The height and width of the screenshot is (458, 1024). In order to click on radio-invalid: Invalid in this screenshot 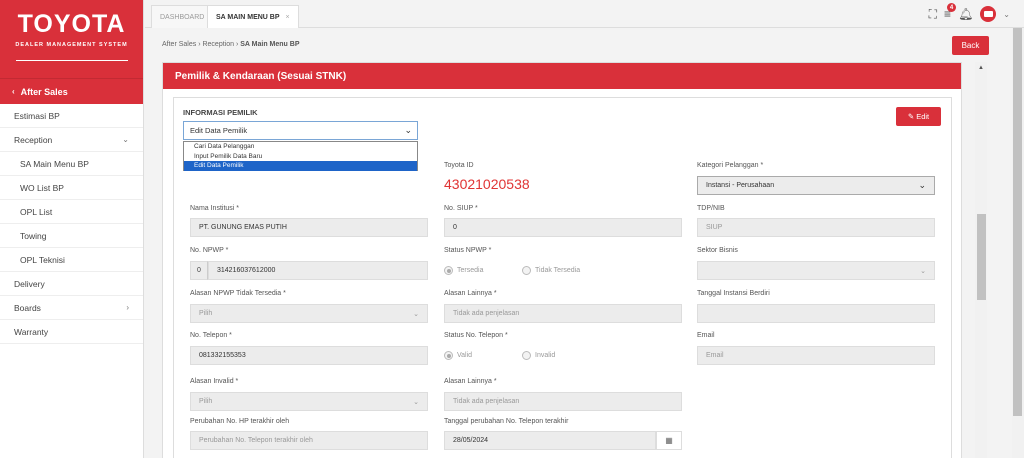, I will do `click(538, 355)`.